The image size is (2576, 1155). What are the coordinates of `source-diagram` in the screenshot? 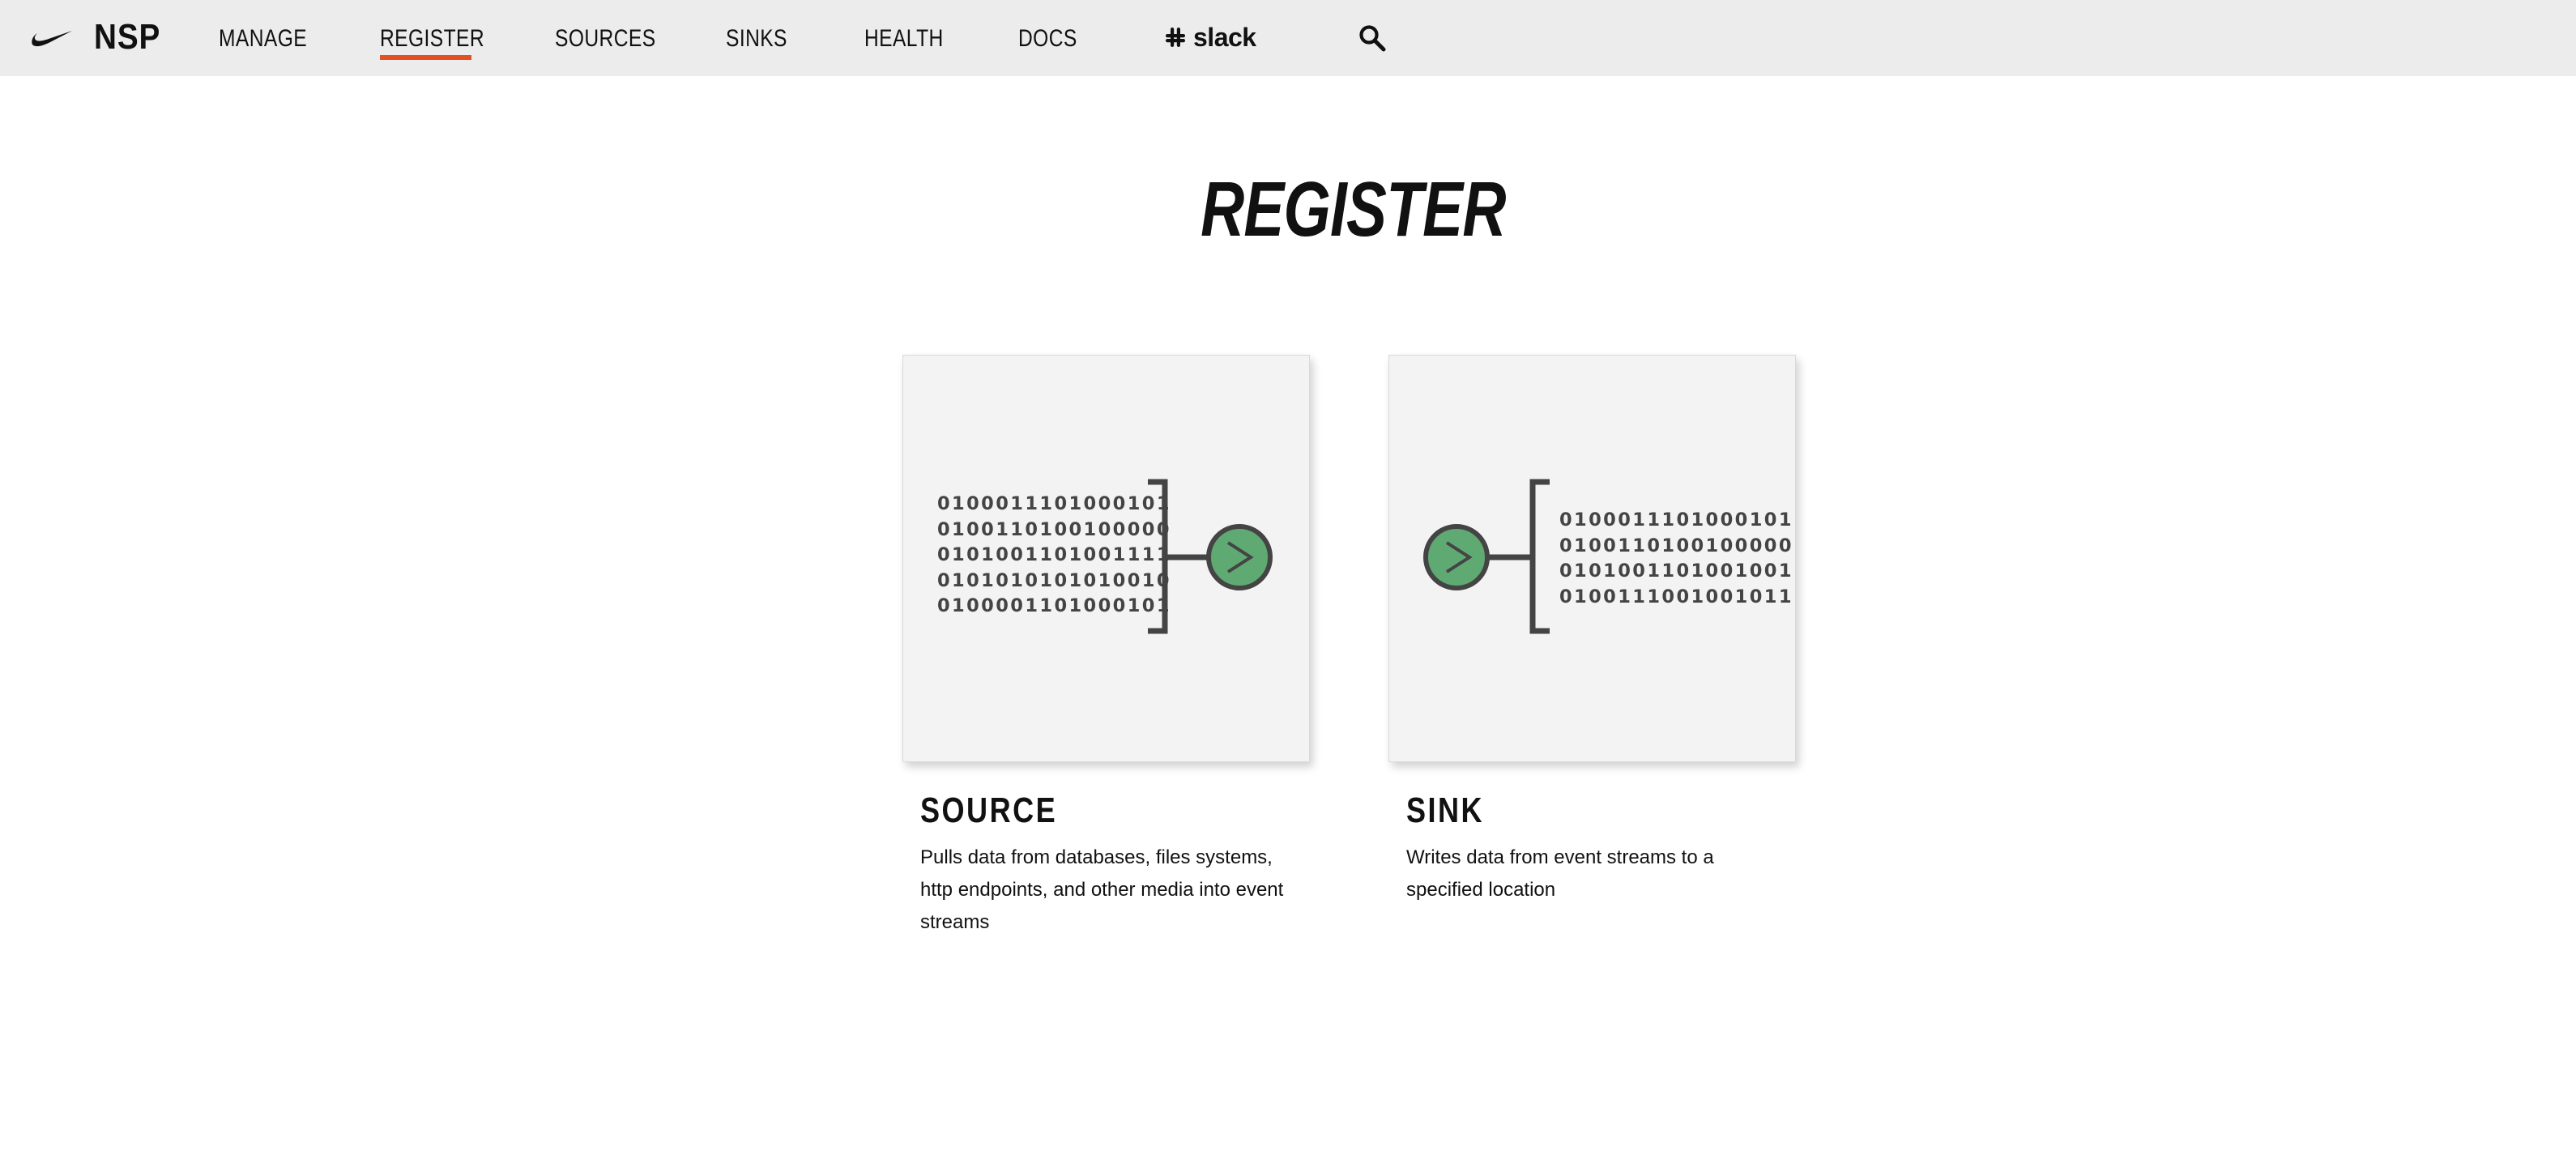 It's located at (1210, 556).